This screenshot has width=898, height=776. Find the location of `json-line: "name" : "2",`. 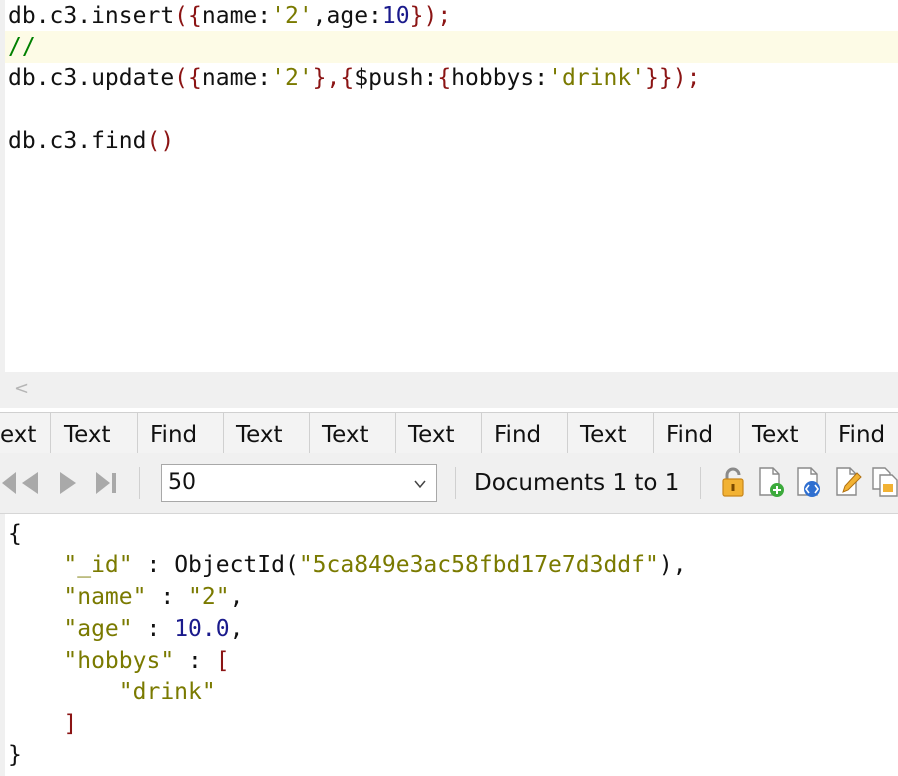

json-line: "name" : "2", is located at coordinates (125, 597).